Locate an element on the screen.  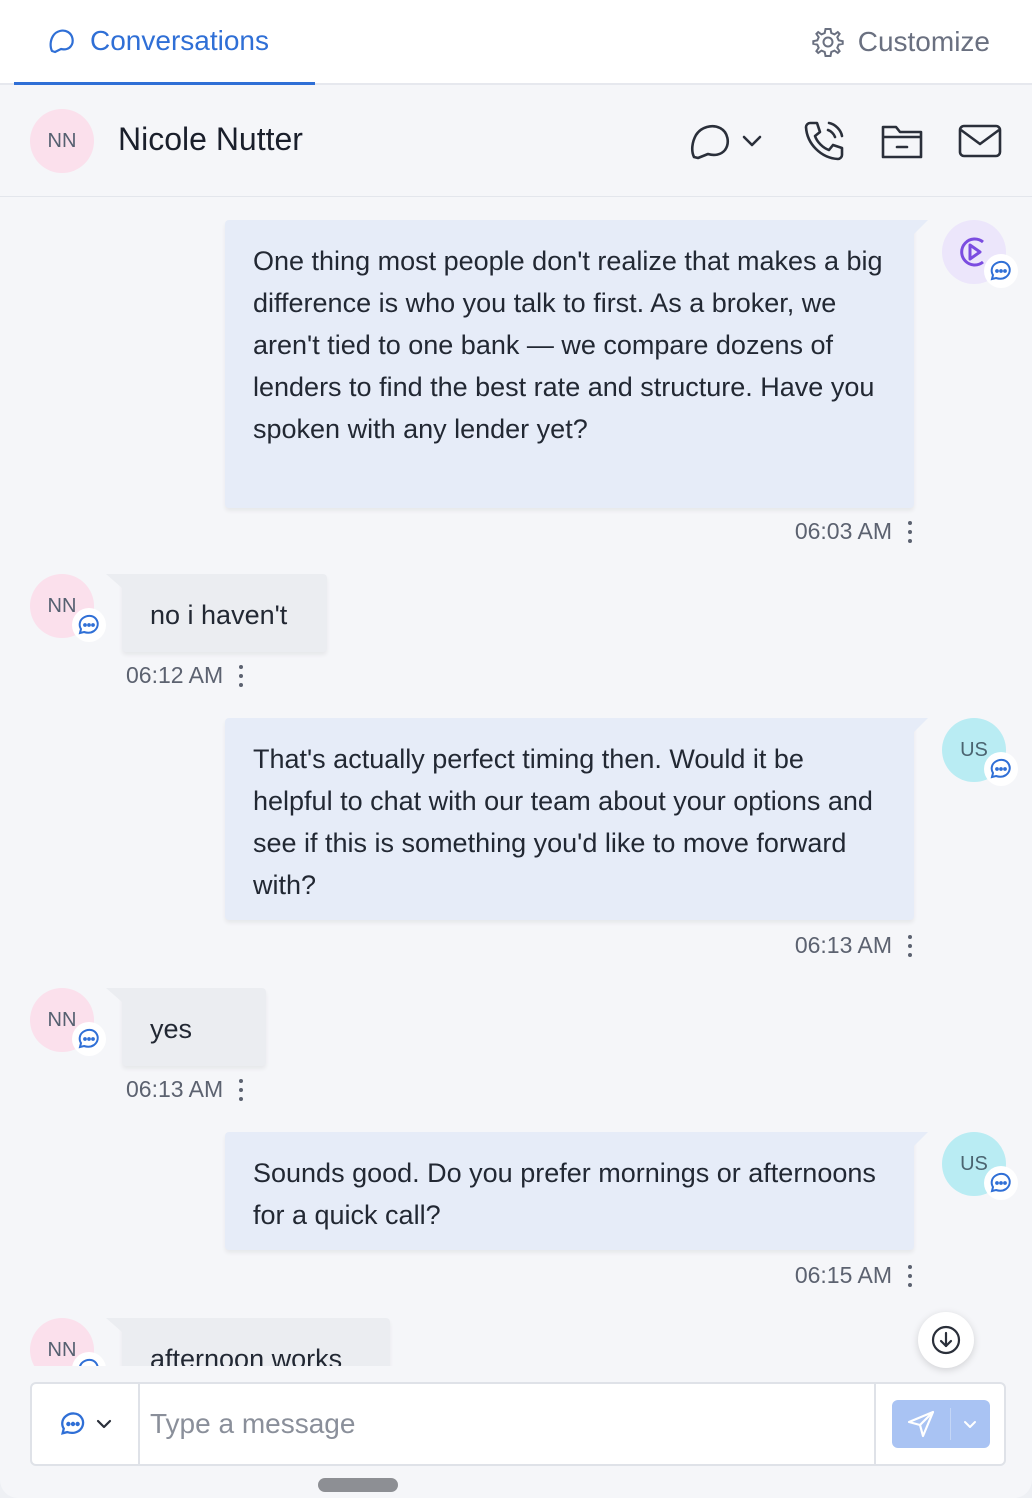
message-bubble-incoming: no i haven't is located at coordinates (216, 613).